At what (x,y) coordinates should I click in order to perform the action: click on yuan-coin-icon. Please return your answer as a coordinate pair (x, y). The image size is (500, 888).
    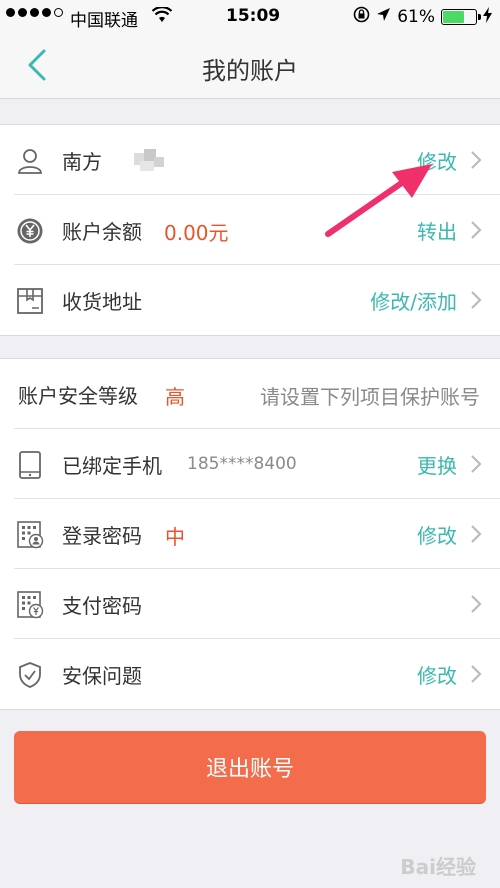
    Looking at the image, I should click on (30, 231).